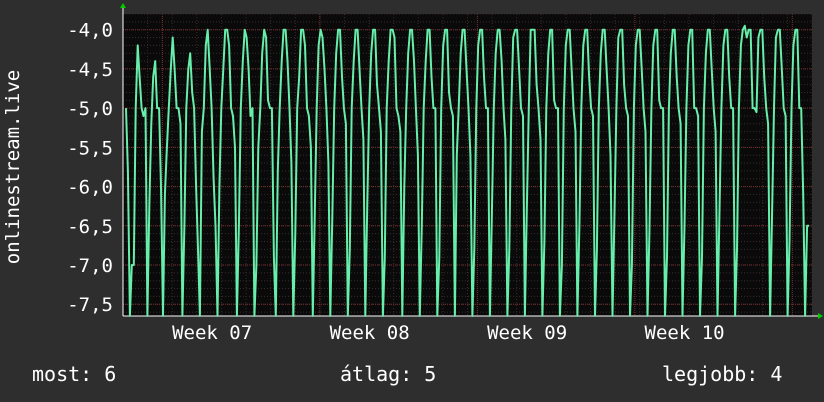 This screenshot has width=824, height=402. I want to click on y-tick-label: -7,0, so click(90, 266).